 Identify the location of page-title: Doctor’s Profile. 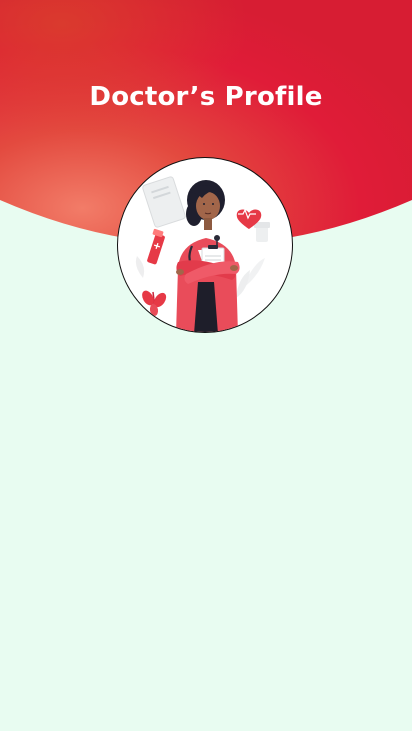
(206, 97).